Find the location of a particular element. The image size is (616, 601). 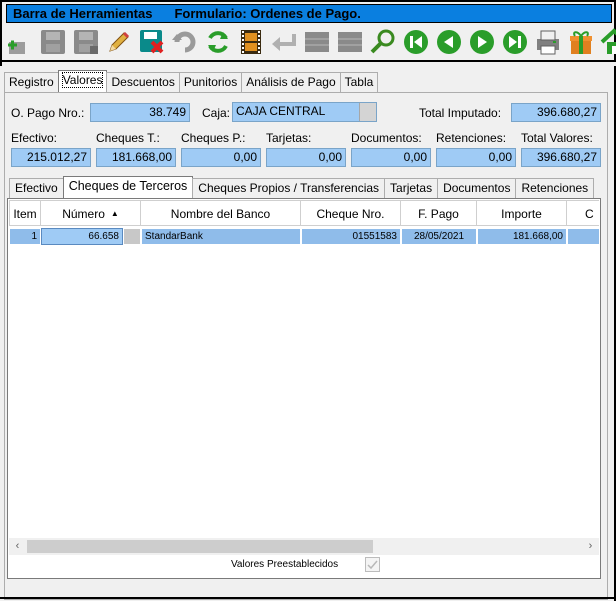

back-button is located at coordinates (283, 42).